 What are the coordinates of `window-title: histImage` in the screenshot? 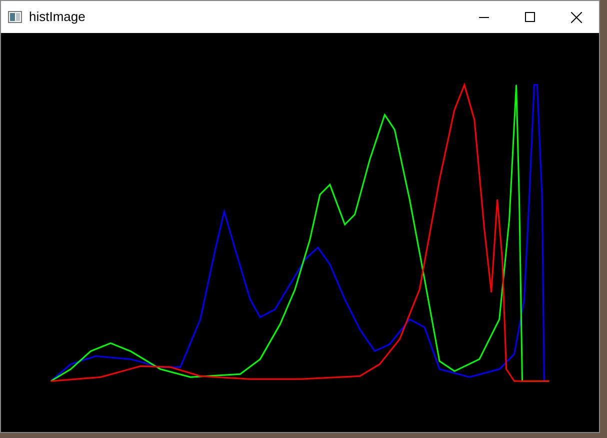 It's located at (57, 17).